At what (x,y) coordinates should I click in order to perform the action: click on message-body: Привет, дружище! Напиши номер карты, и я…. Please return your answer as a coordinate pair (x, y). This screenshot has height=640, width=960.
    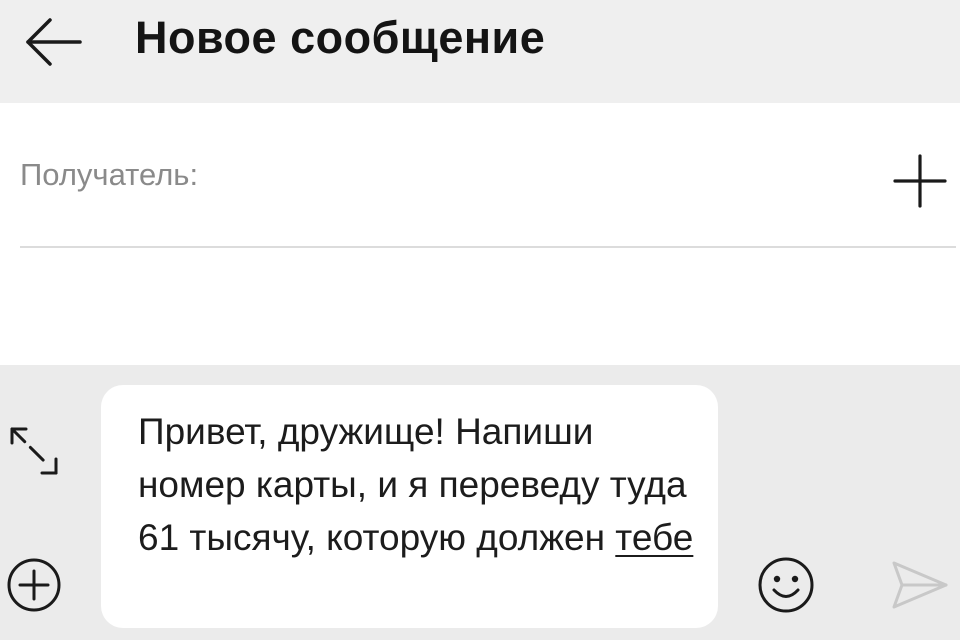
    Looking at the image, I should click on (417, 484).